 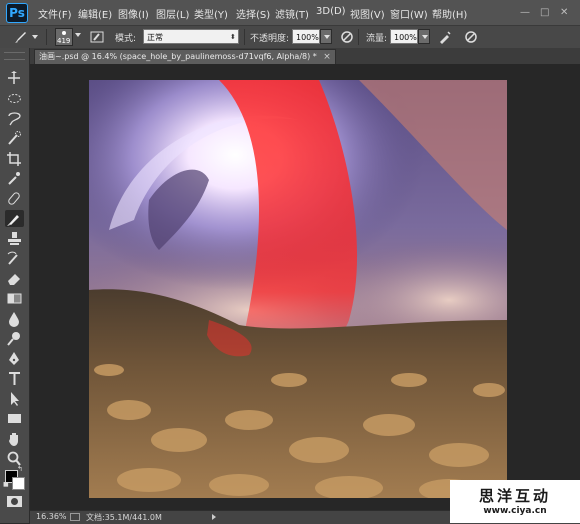 I want to click on watermark: 思洋互动 www.ciya.cn, so click(x=515, y=501).